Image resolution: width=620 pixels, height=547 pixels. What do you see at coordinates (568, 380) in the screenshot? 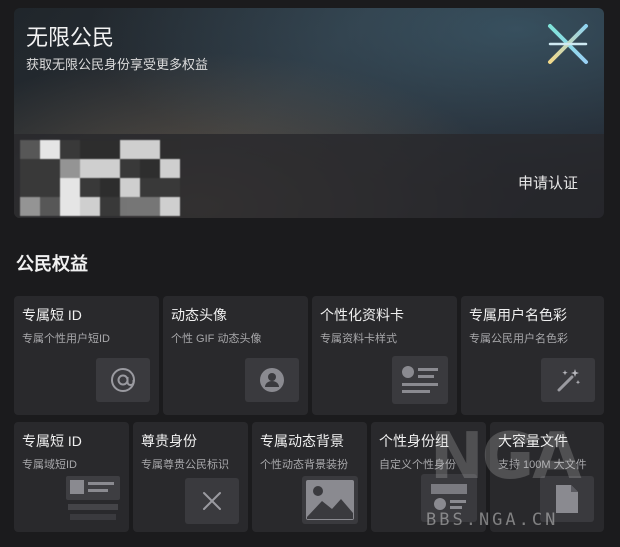
I see `magic-wand-icon` at bounding box center [568, 380].